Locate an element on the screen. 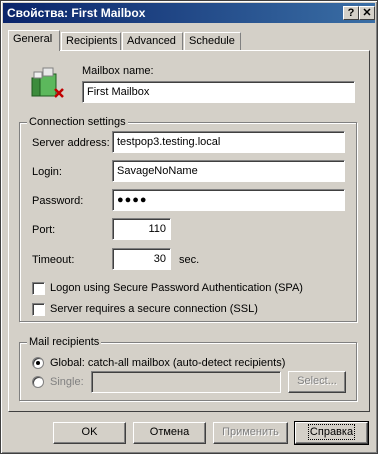 The image size is (378, 454). tab-general: General is located at coordinates (34, 40).